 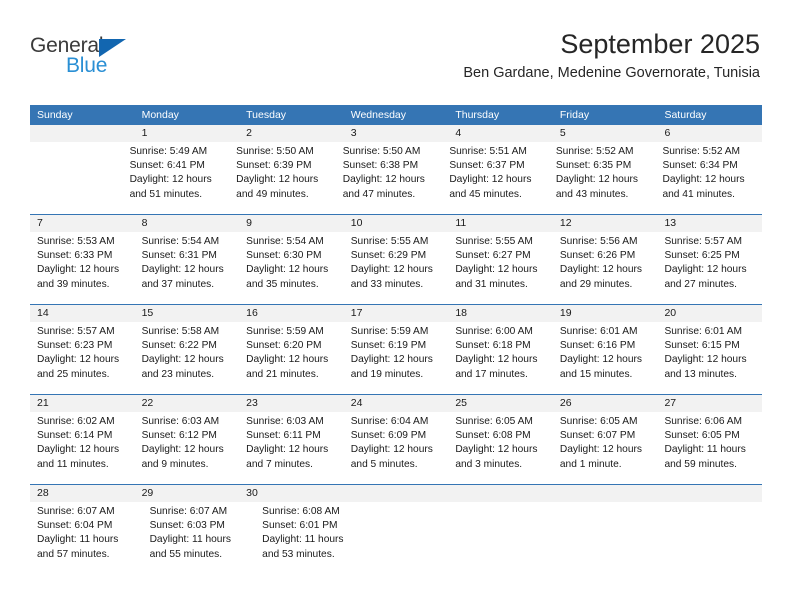 What do you see at coordinates (187, 223) in the screenshot?
I see `day-number: 8` at bounding box center [187, 223].